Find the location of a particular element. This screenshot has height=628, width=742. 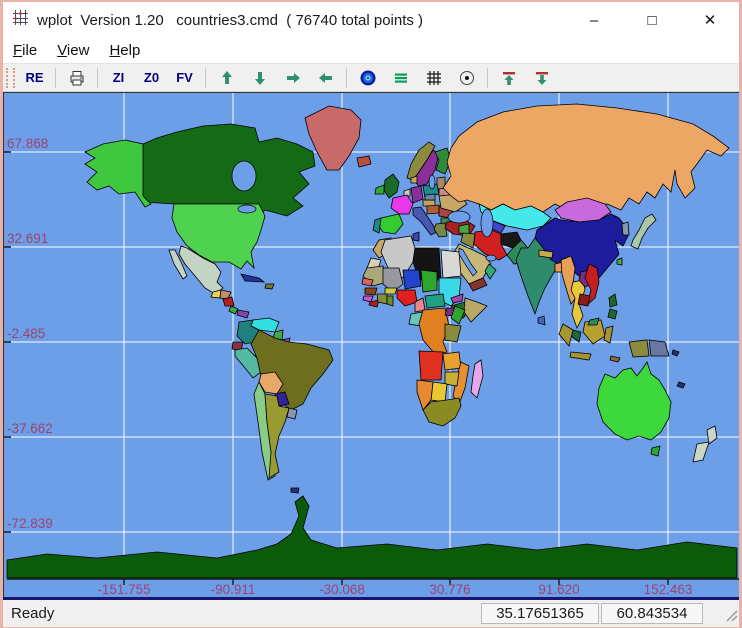

arrow-right-icon is located at coordinates (293, 77).